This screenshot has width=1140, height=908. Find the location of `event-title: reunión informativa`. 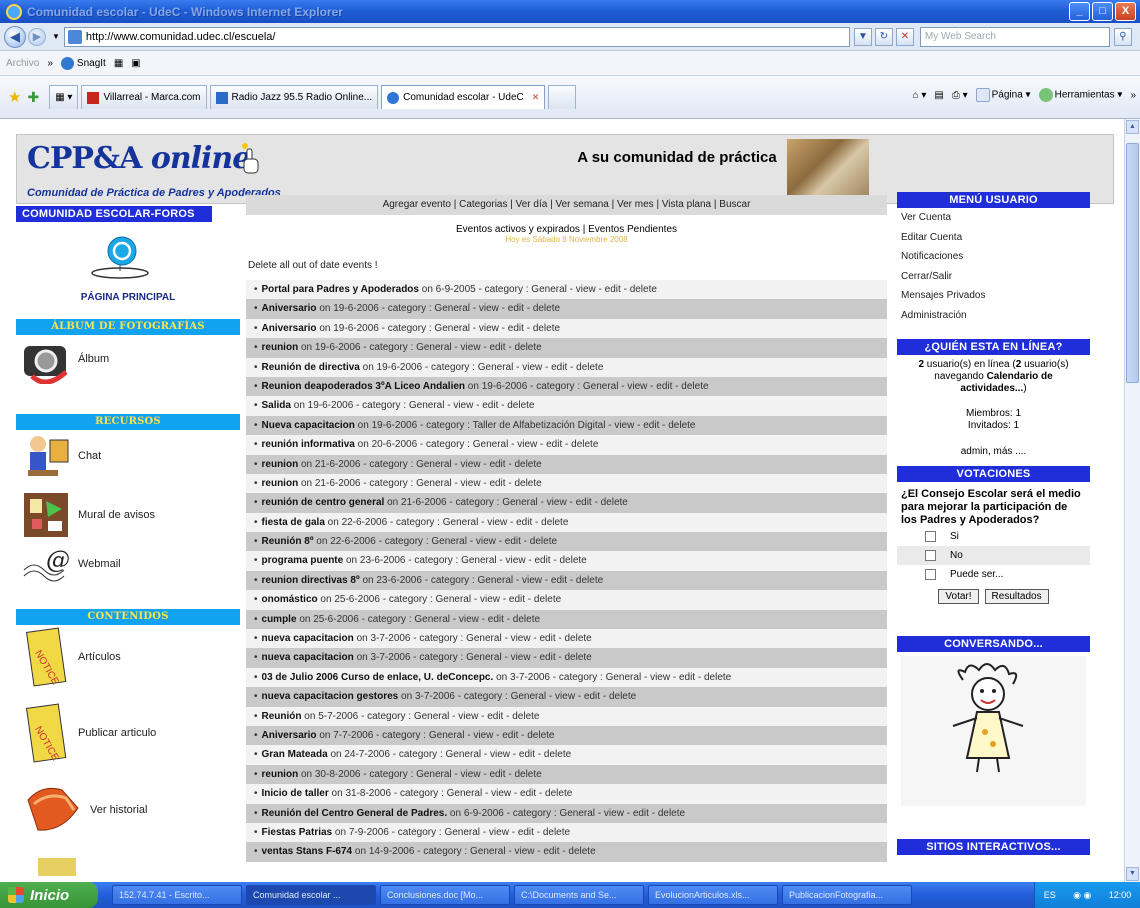

event-title: reunión informativa is located at coordinates (308, 444).